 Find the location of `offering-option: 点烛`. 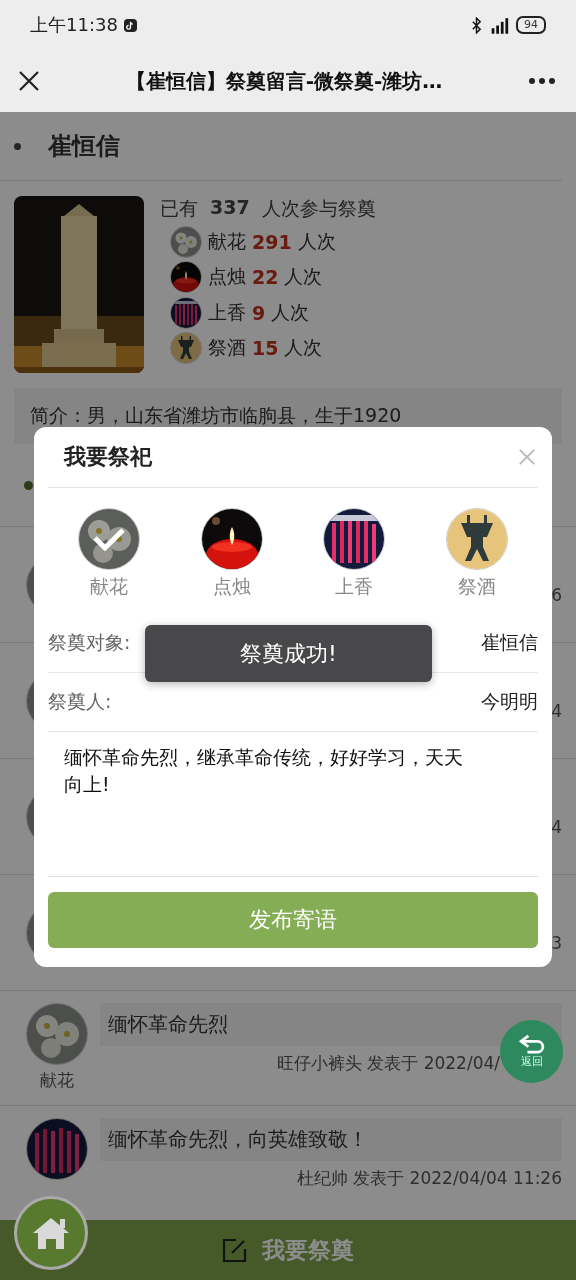

offering-option: 点烛 is located at coordinates (231, 554).